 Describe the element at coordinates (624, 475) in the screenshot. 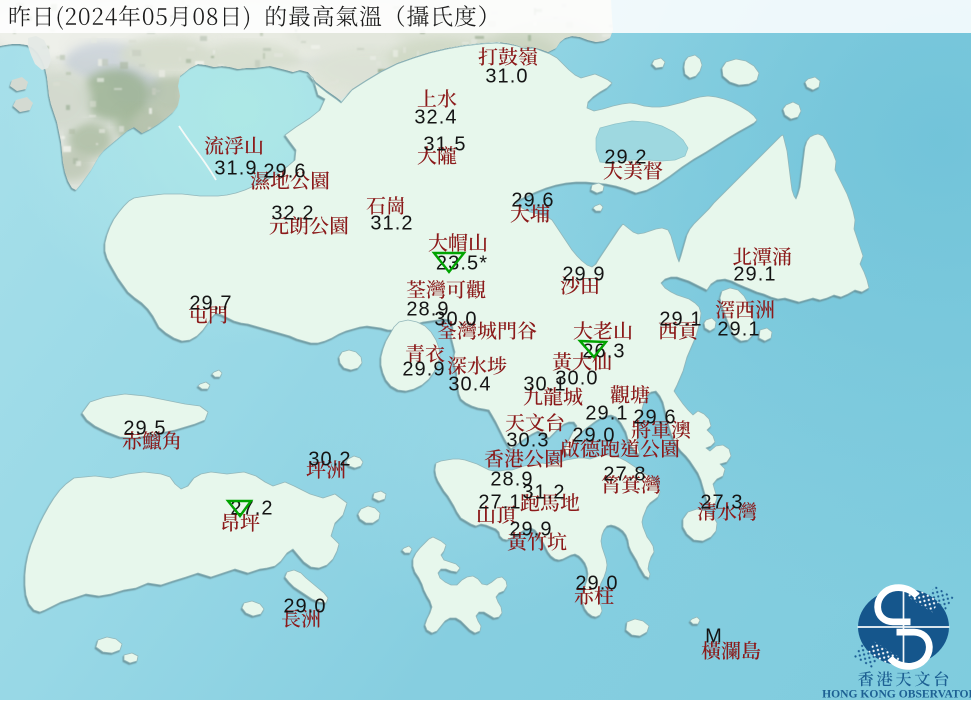

I see `svg-text: 27.8` at that location.